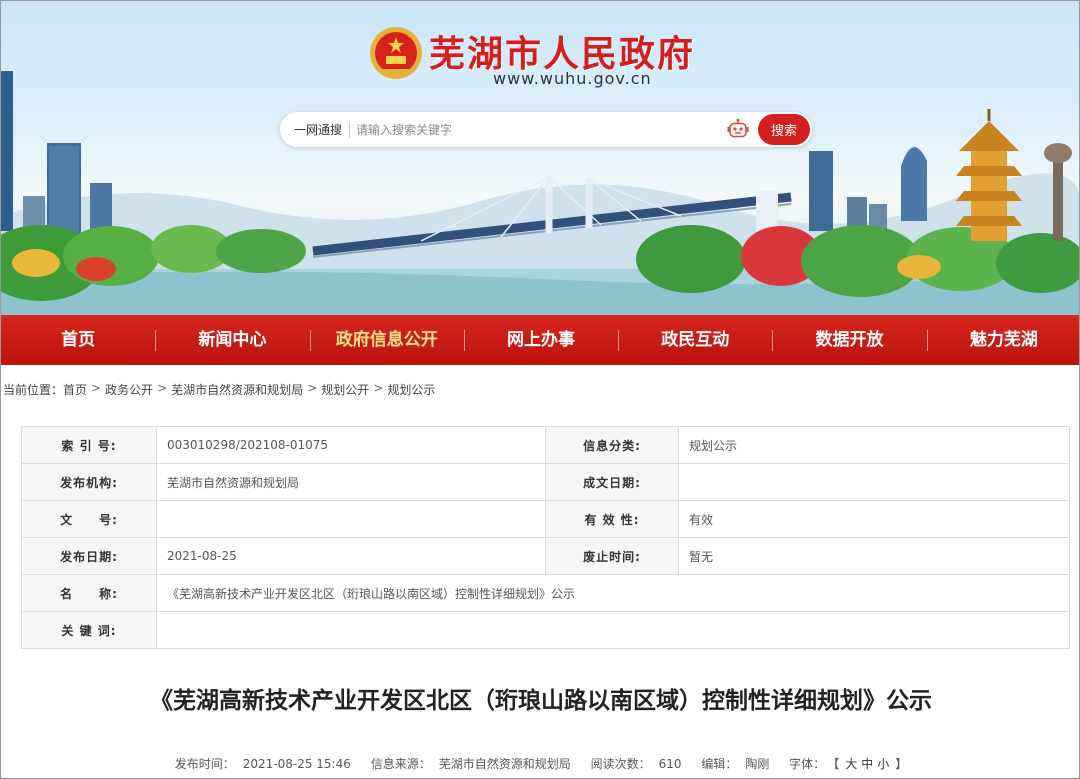 The image size is (1080, 779). What do you see at coordinates (536, 129) in the screenshot?
I see `search-input` at bounding box center [536, 129].